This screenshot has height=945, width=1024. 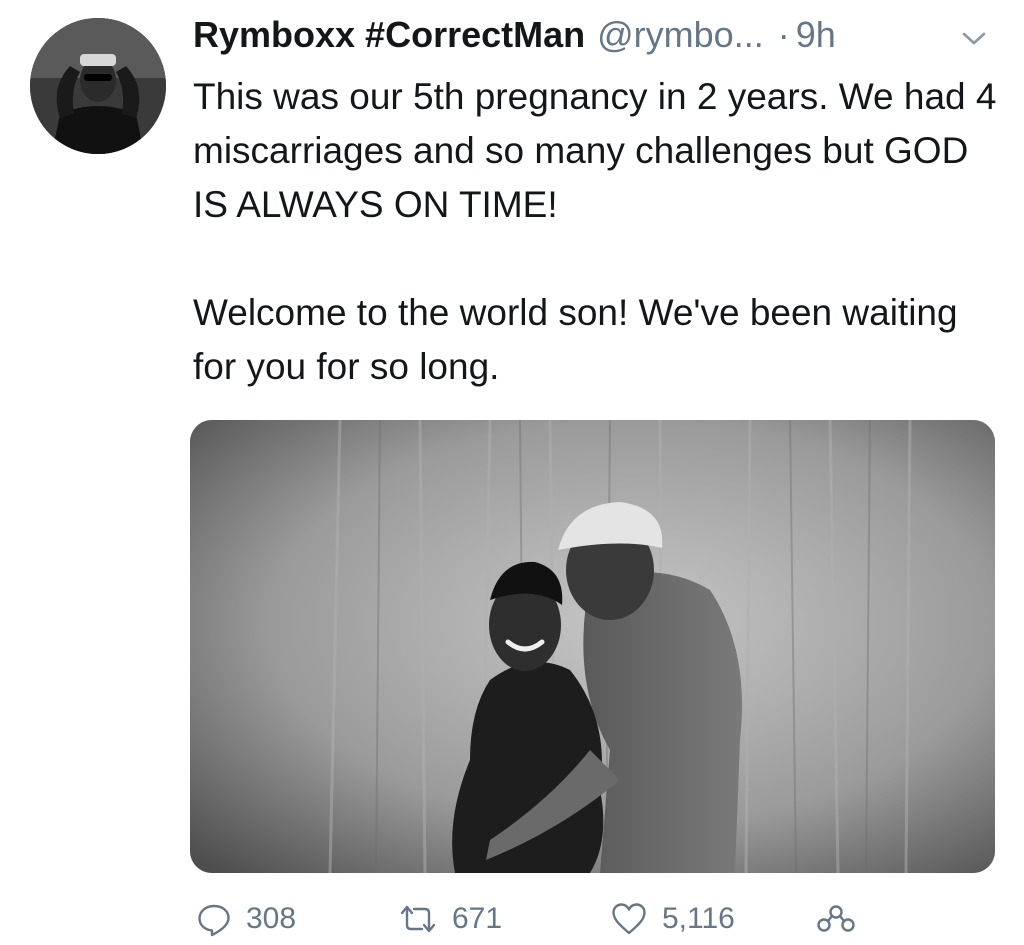 What do you see at coordinates (698, 918) in the screenshot?
I see `like-count: 5,116` at bounding box center [698, 918].